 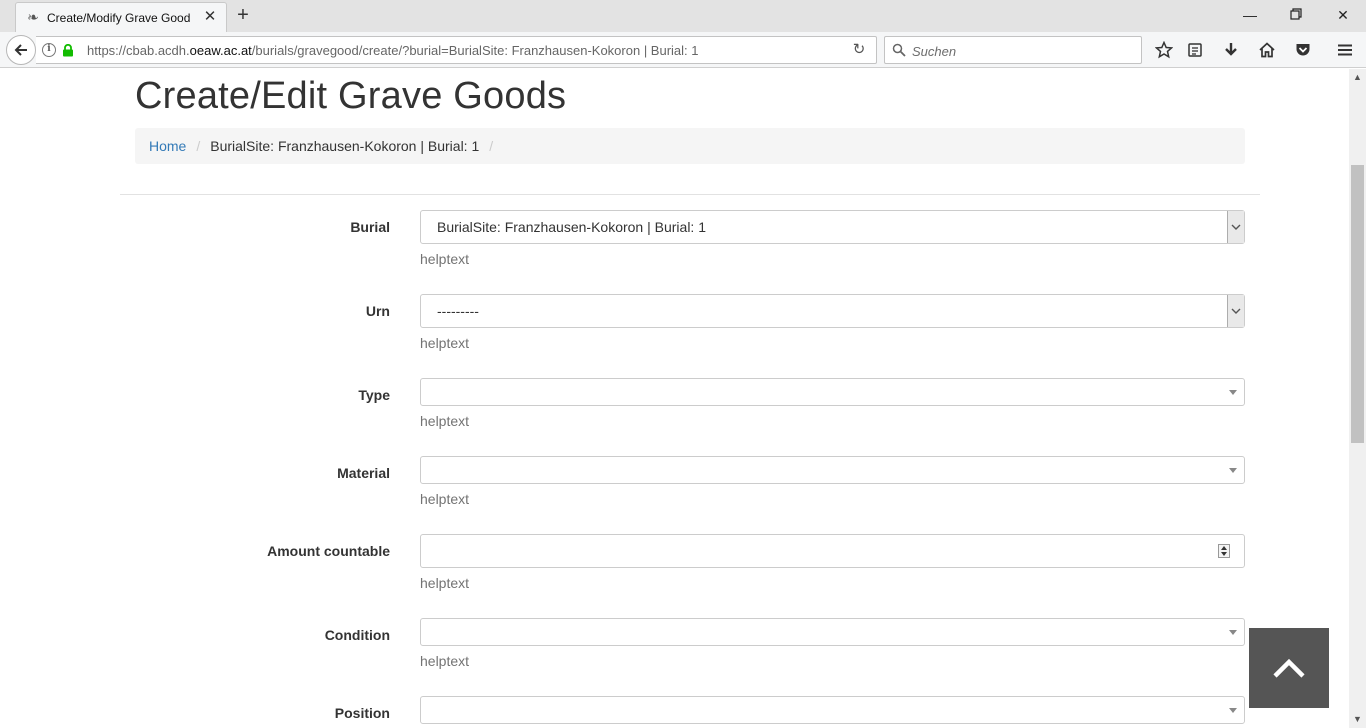 I want to click on pocket-icon, so click(x=1303, y=50).